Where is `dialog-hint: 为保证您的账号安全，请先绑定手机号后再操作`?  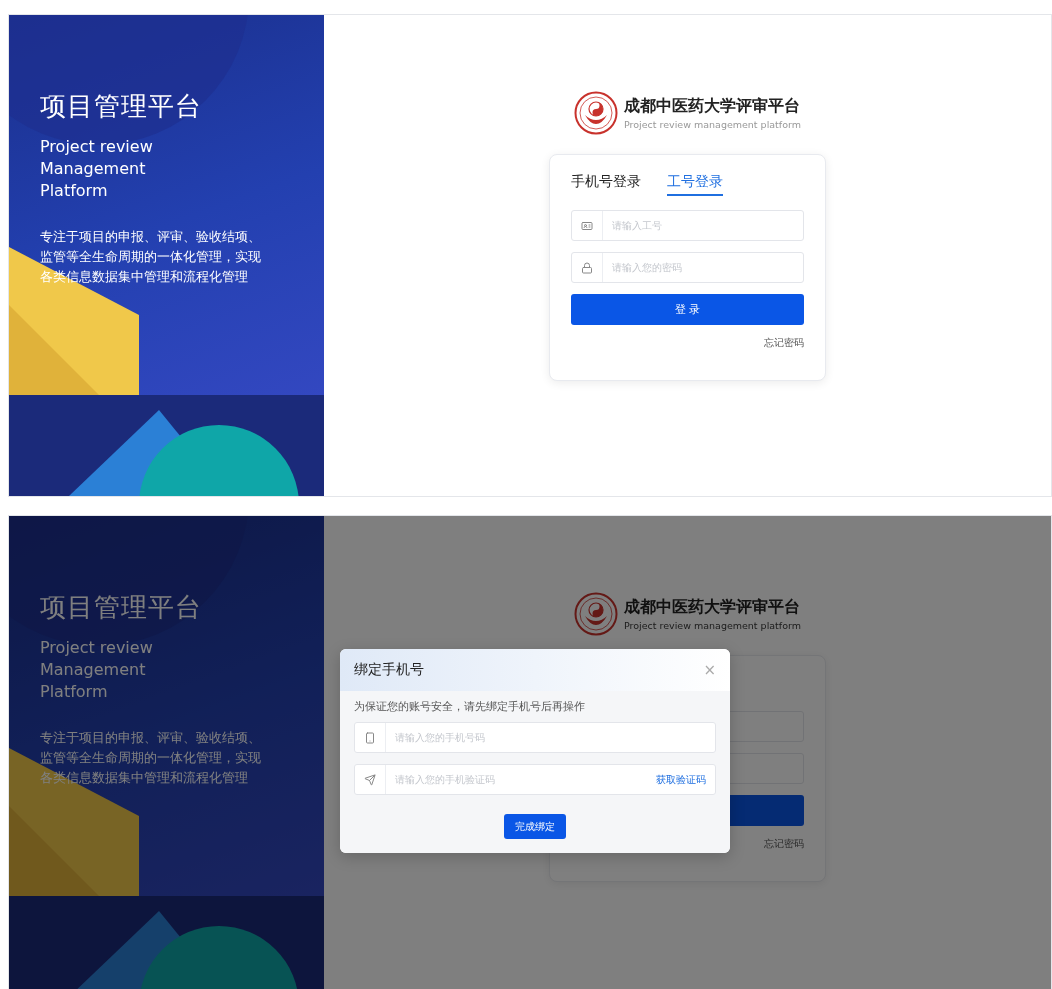
dialog-hint: 为保证您的账号安全，请先绑定手机号后再操作 is located at coordinates (470, 706).